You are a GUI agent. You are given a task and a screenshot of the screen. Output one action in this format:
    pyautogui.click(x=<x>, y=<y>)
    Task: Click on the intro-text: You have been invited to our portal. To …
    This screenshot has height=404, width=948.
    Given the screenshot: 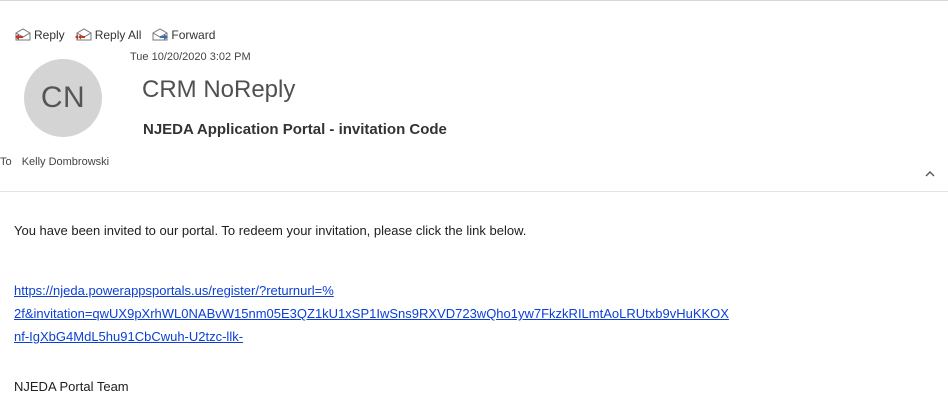 What is the action you would take?
    pyautogui.click(x=270, y=230)
    